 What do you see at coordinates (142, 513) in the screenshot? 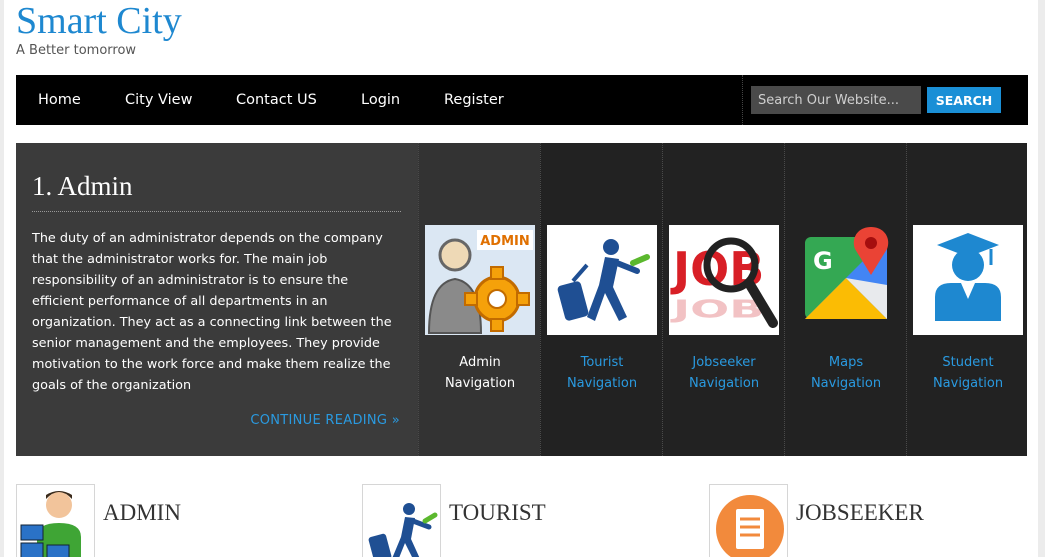
I see `card-admin-title: ADMIN` at bounding box center [142, 513].